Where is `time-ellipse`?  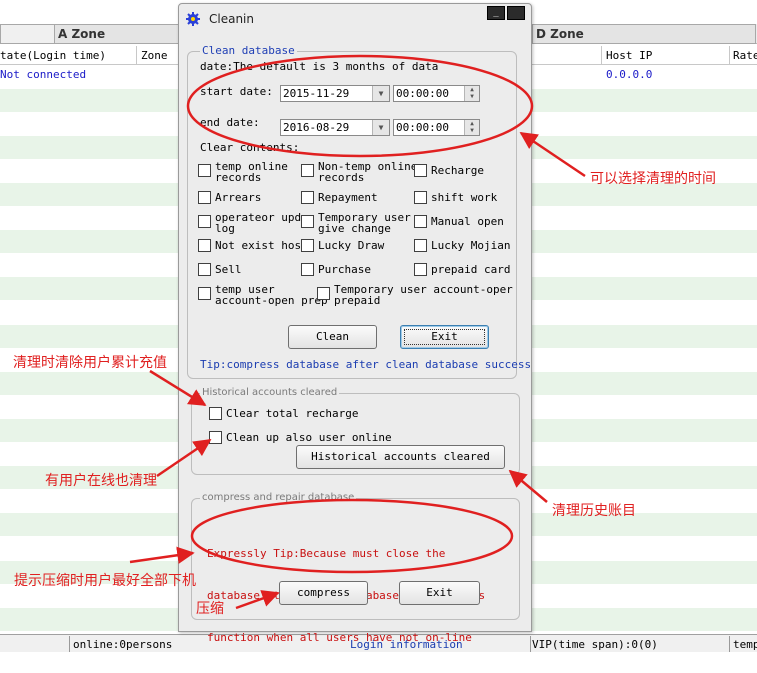 time-ellipse is located at coordinates (360, 106).